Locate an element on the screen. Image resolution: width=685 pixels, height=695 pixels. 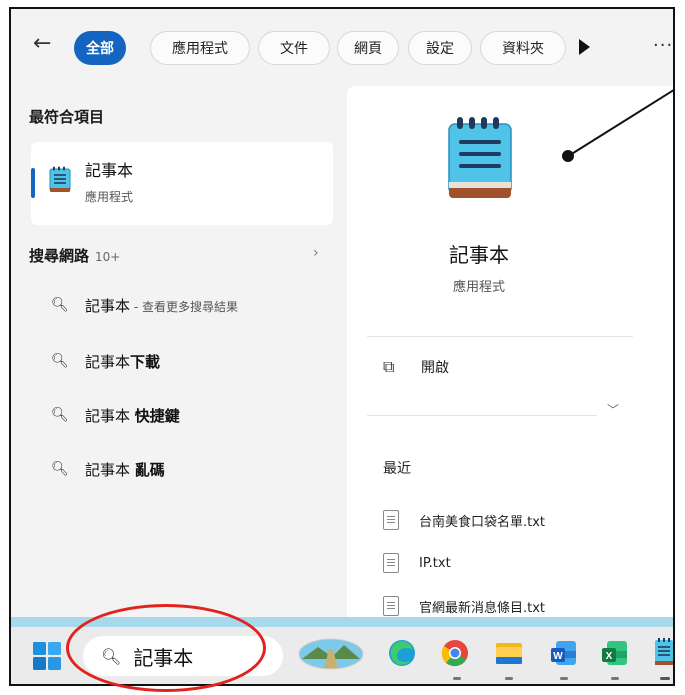
file-explorer-icon is located at coordinates (509, 655).